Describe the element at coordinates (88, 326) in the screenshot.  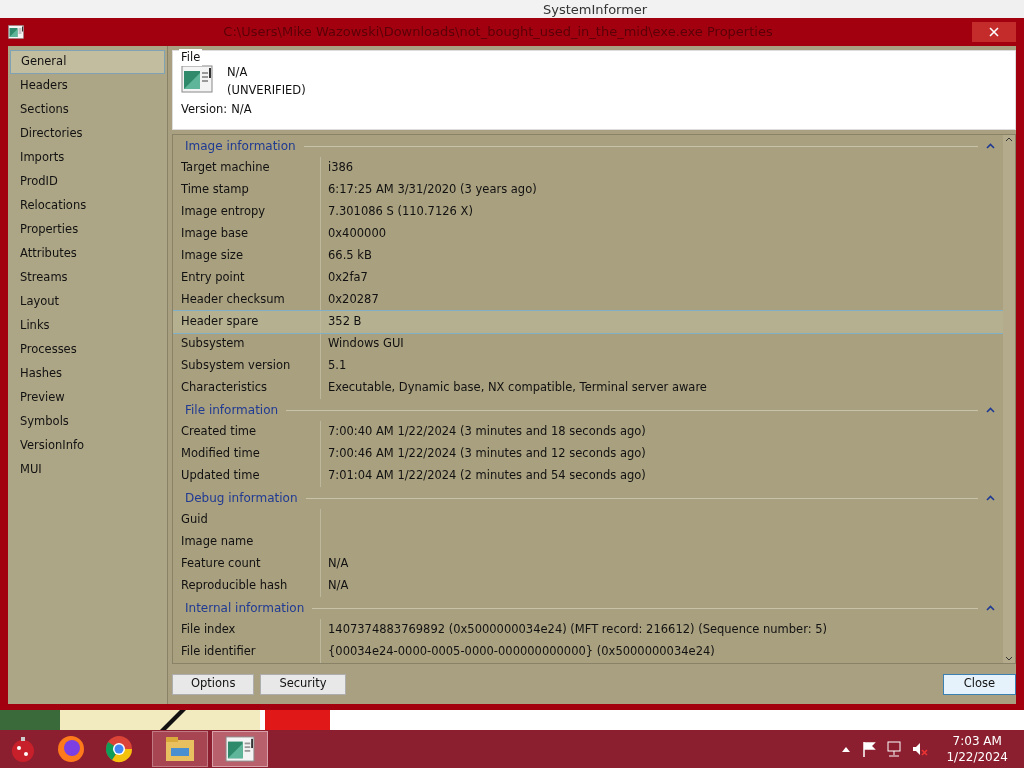
I see `sidebar-item: Links` at that location.